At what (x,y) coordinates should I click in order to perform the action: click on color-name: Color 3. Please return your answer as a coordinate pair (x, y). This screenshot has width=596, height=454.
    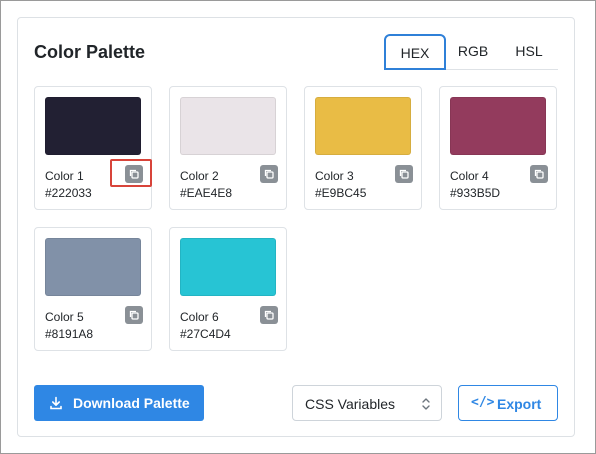
    Looking at the image, I should click on (334, 176).